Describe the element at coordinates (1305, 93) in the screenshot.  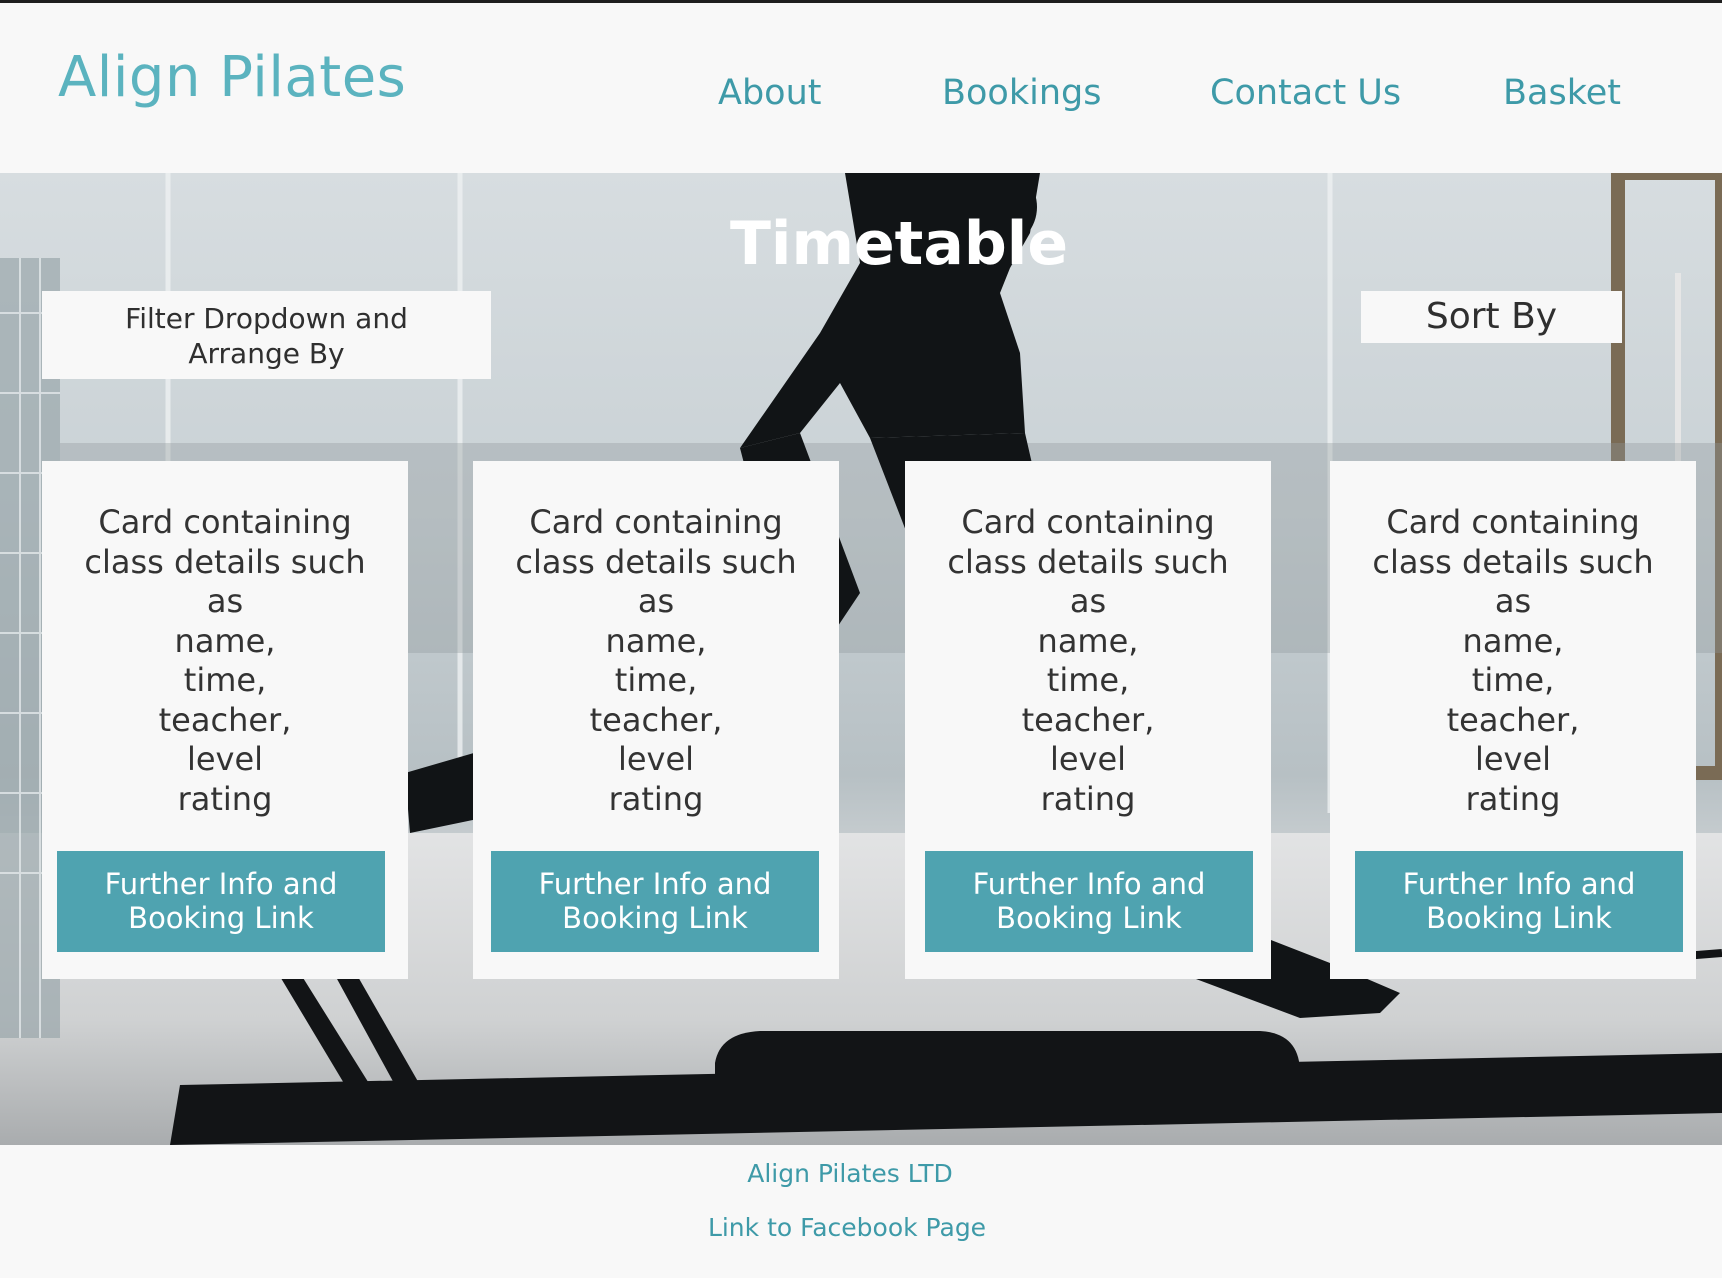
I see `nav-contact-us-link: Contact Us` at that location.